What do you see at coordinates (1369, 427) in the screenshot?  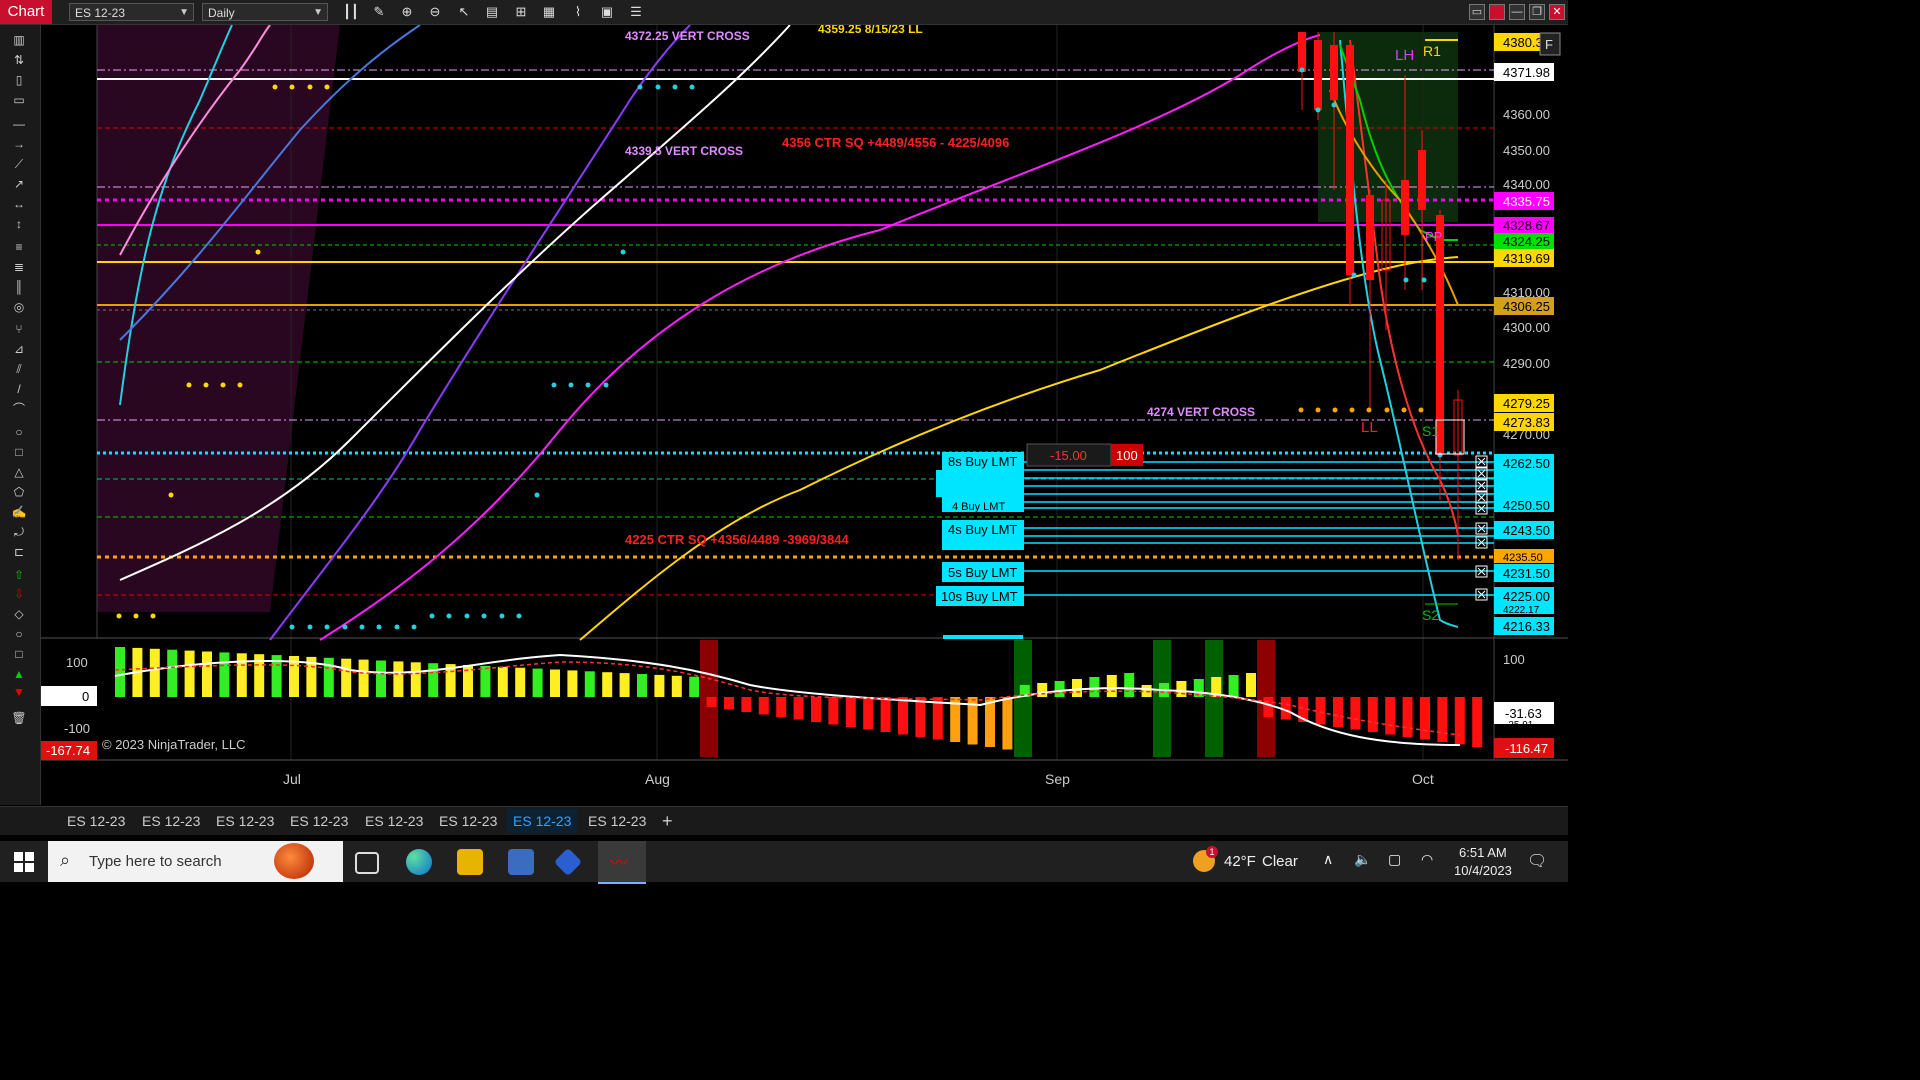 I see `ll-label: LL` at bounding box center [1369, 427].